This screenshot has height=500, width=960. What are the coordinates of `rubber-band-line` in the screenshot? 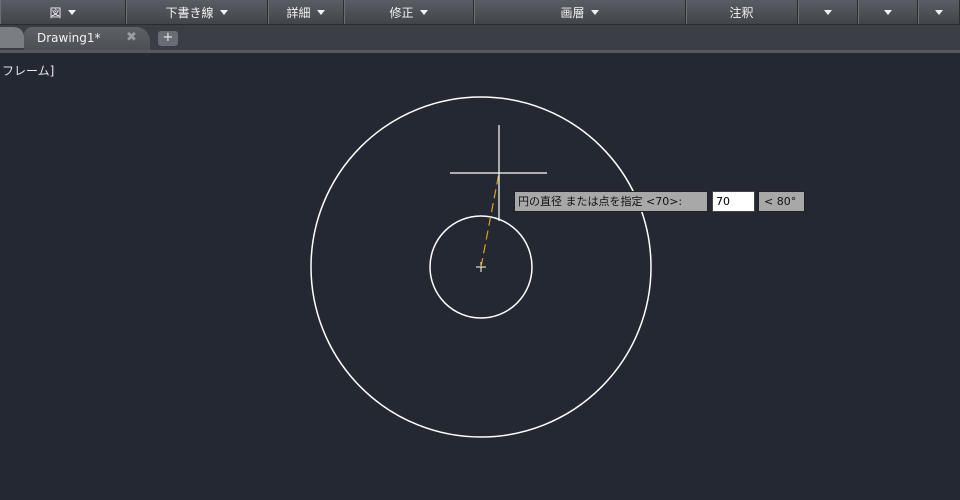 It's located at (490, 220).